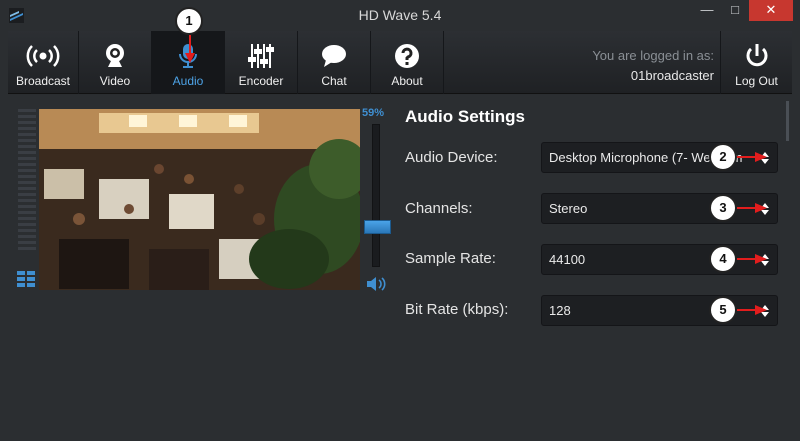 This screenshot has height=441, width=800. Describe the element at coordinates (787, 264) in the screenshot. I see `vertical-scrollbar` at that location.